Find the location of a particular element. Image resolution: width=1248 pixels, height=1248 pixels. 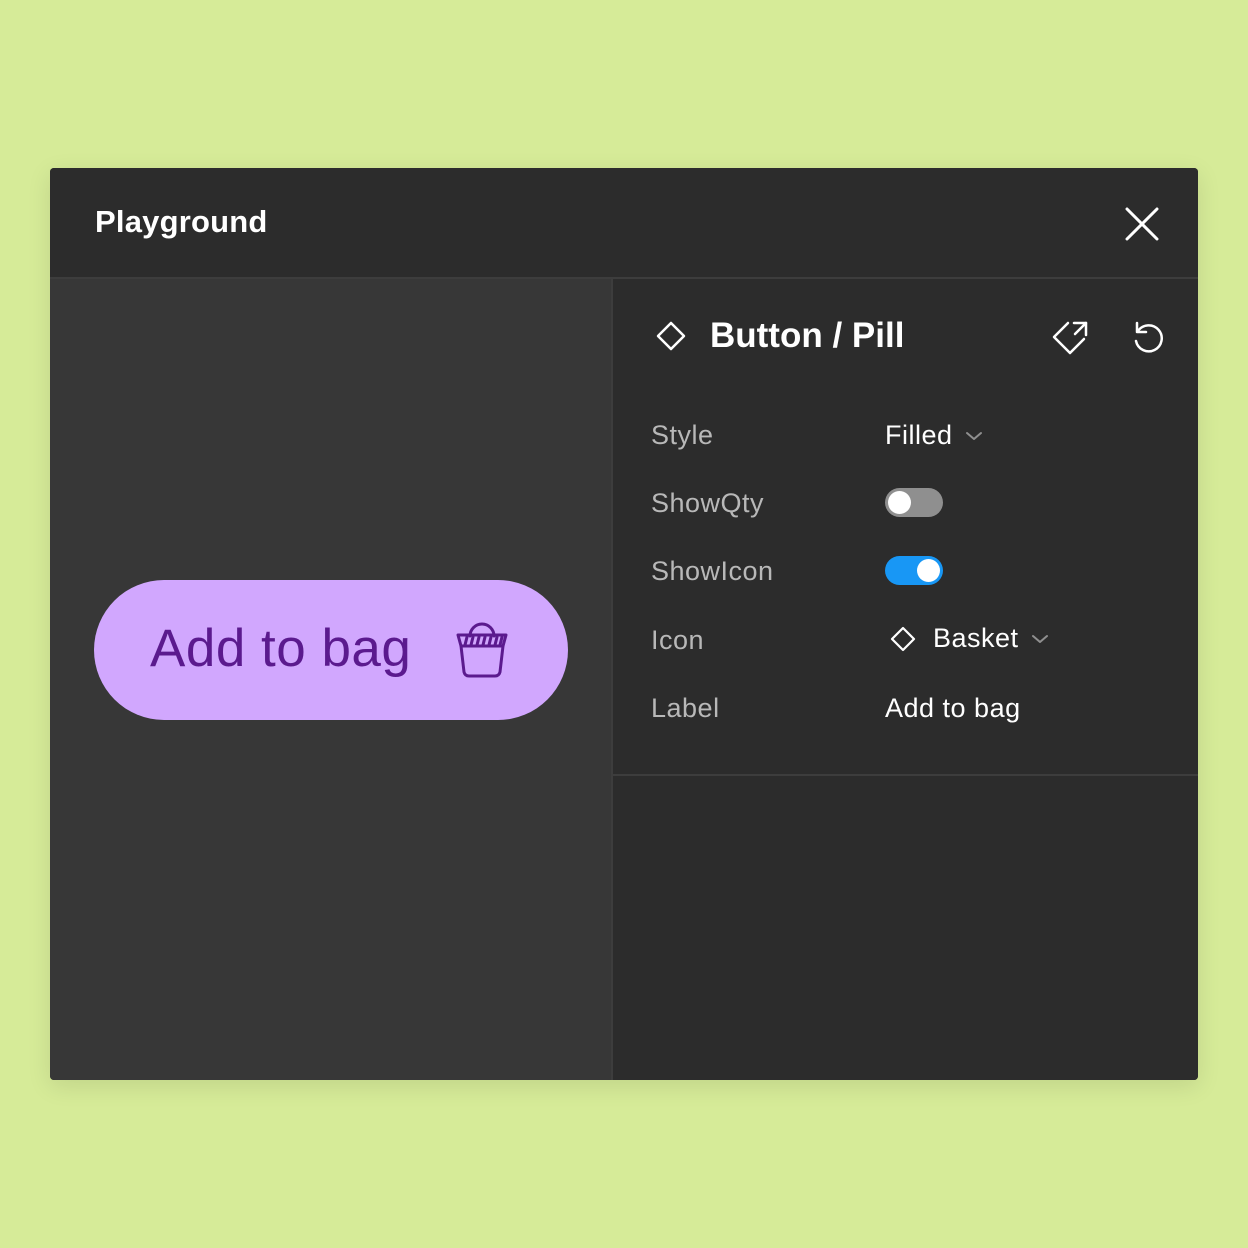

add-to-bag-button-preview: Add to bag is located at coordinates (331, 650).